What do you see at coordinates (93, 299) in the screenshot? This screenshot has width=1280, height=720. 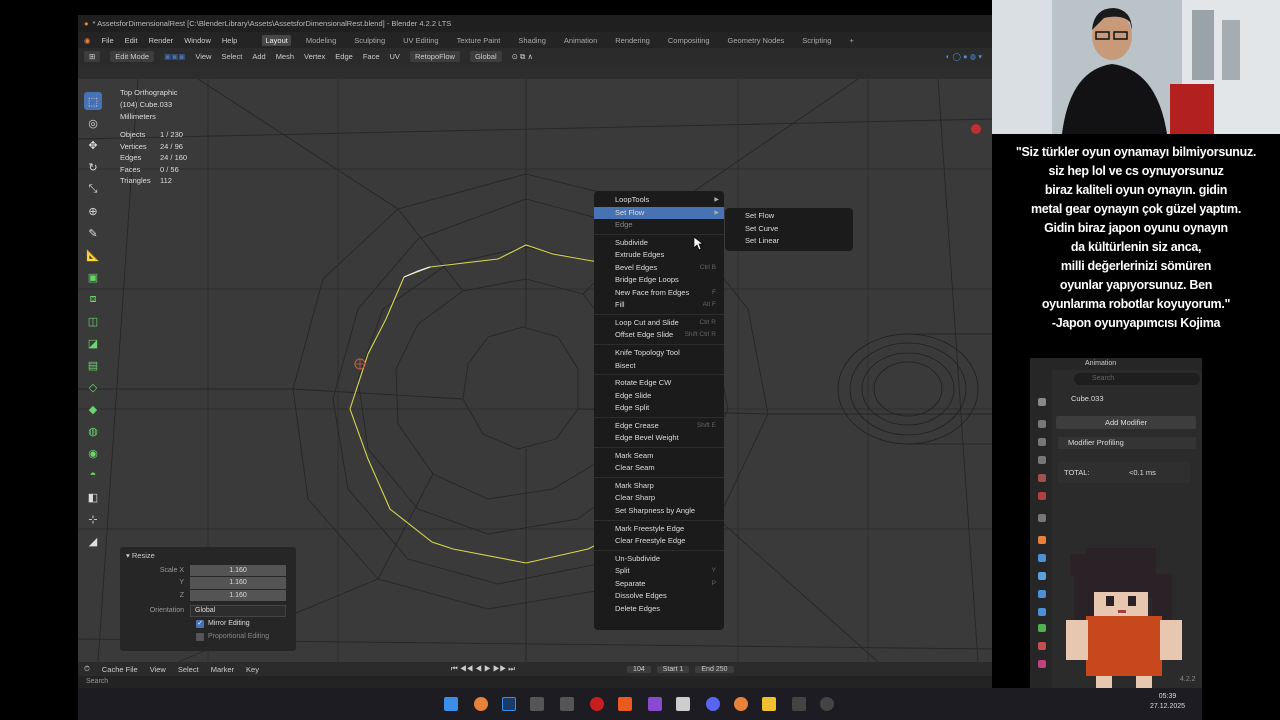 I see `extrude-tool-icon: ⧈` at bounding box center [93, 299].